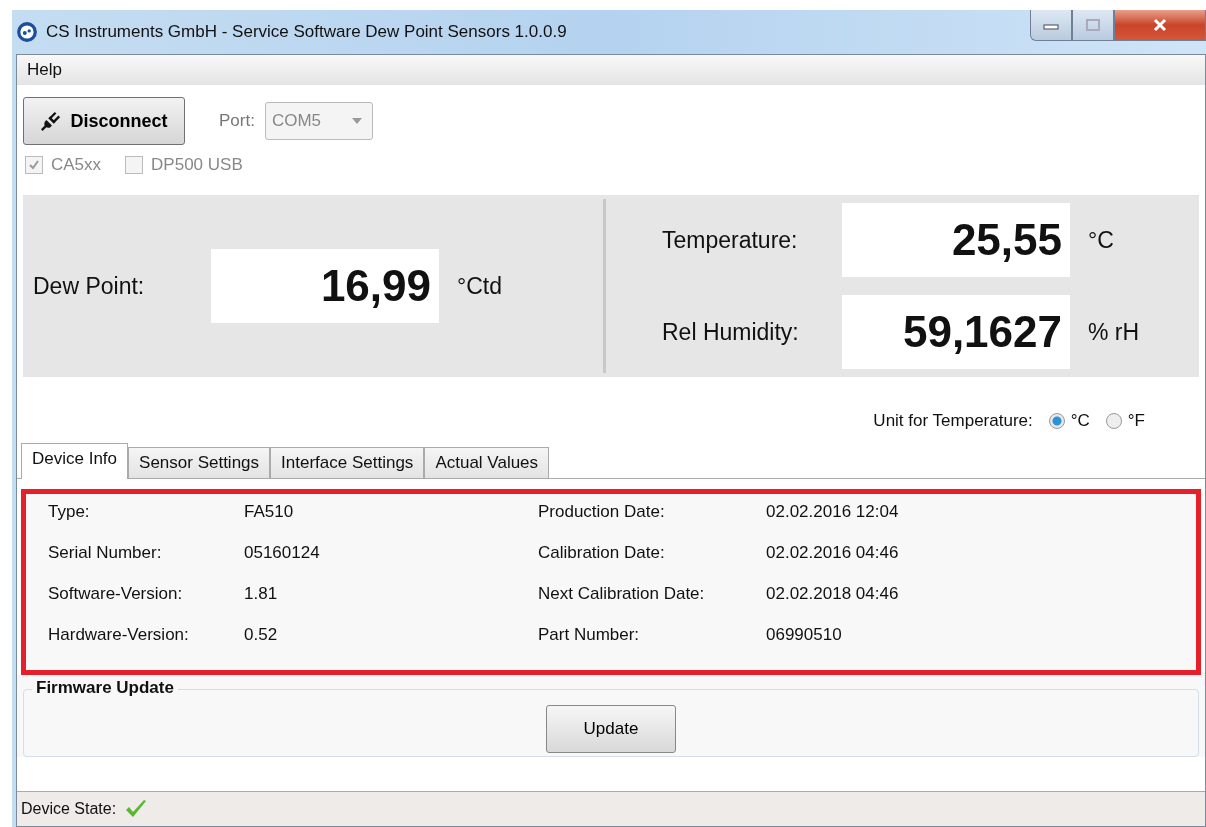  What do you see at coordinates (89, 286) in the screenshot?
I see `reading-label: Dew Point:` at bounding box center [89, 286].